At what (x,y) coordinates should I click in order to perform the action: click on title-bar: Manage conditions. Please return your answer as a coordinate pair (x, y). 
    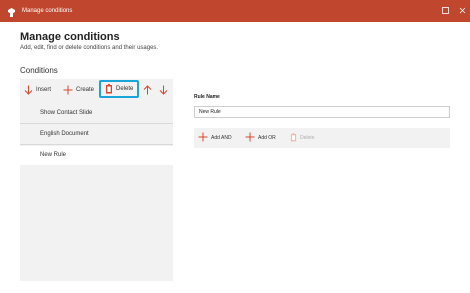
    Looking at the image, I should click on (235, 11).